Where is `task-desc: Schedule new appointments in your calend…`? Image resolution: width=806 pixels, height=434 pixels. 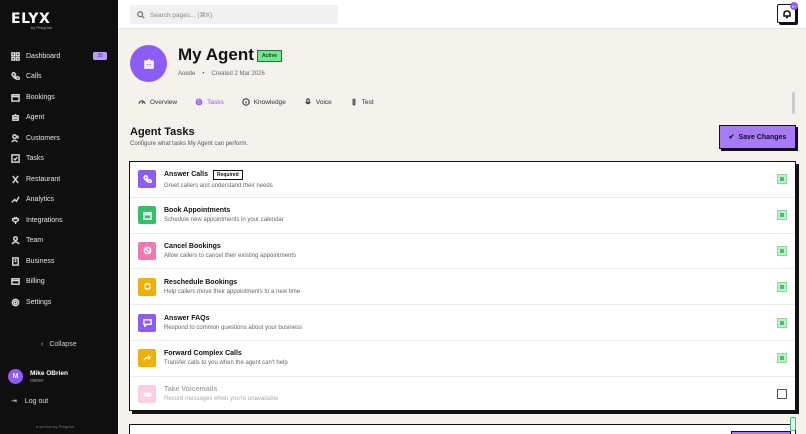
task-desc: Schedule new appointments in your calend… is located at coordinates (224, 220).